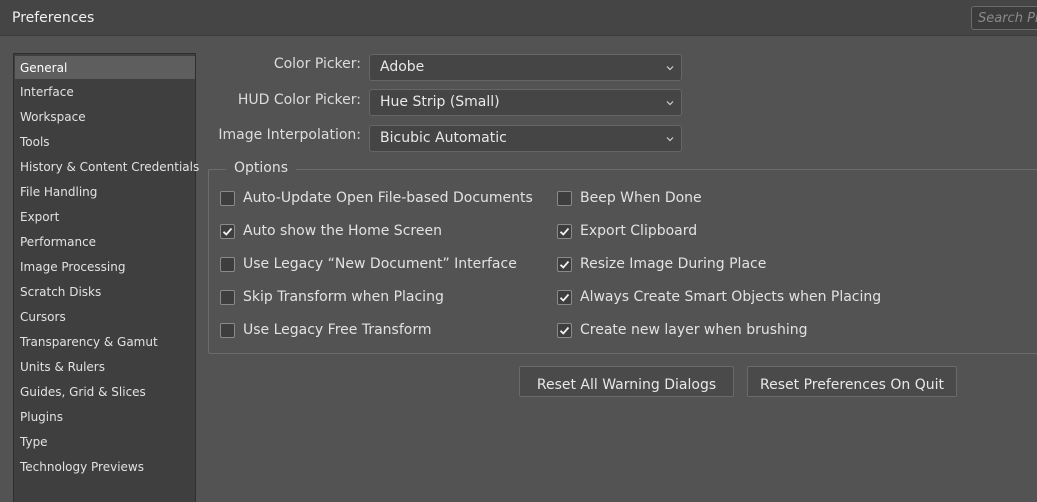  Describe the element at coordinates (289, 135) in the screenshot. I see `image-interpolation-label: Image Interpolation:` at that location.